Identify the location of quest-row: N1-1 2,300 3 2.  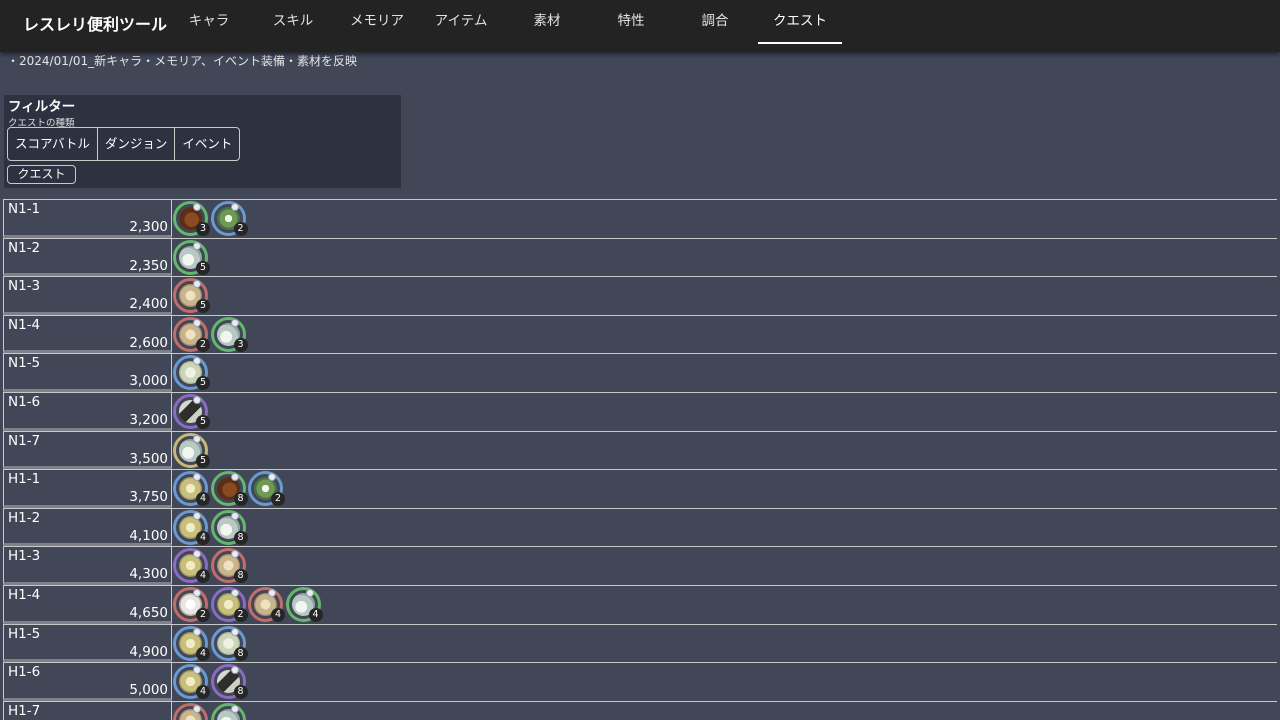
(640, 218).